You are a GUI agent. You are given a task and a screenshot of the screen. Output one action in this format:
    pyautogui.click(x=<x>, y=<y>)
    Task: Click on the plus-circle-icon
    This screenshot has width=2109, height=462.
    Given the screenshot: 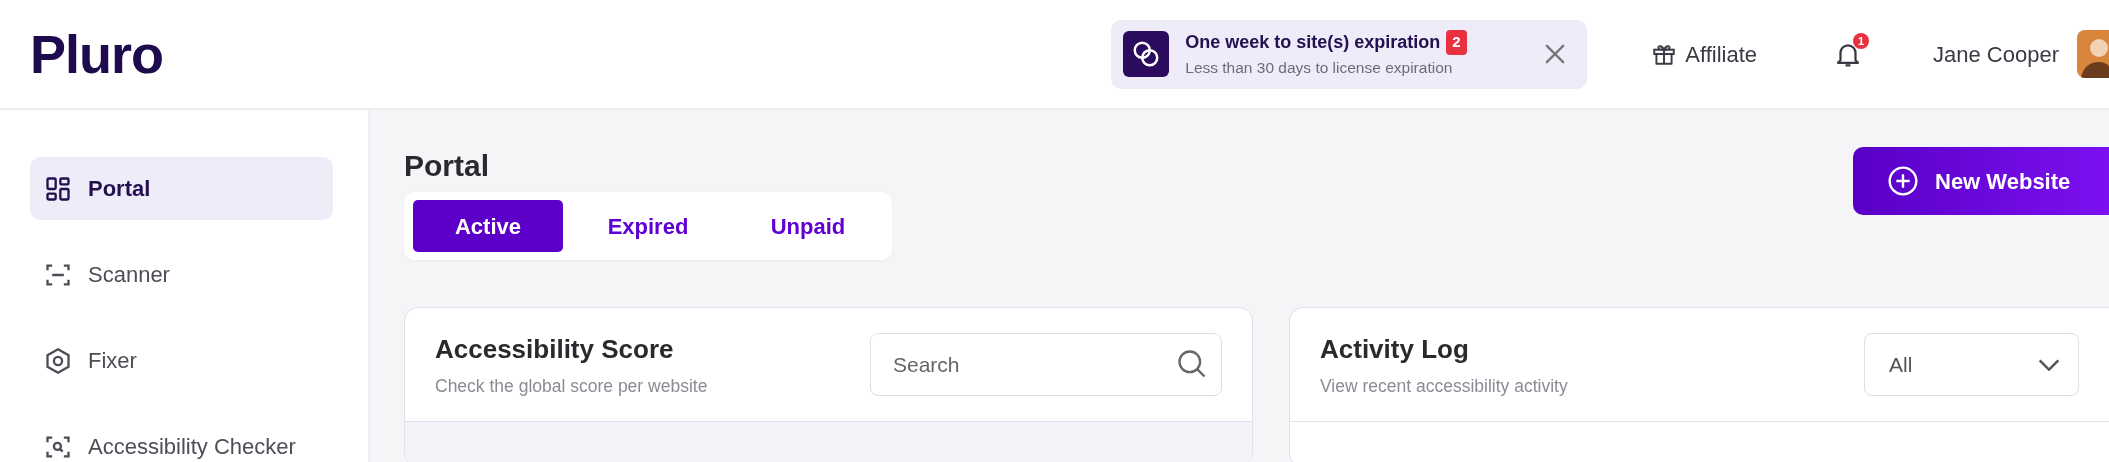 What is the action you would take?
    pyautogui.click(x=1903, y=181)
    